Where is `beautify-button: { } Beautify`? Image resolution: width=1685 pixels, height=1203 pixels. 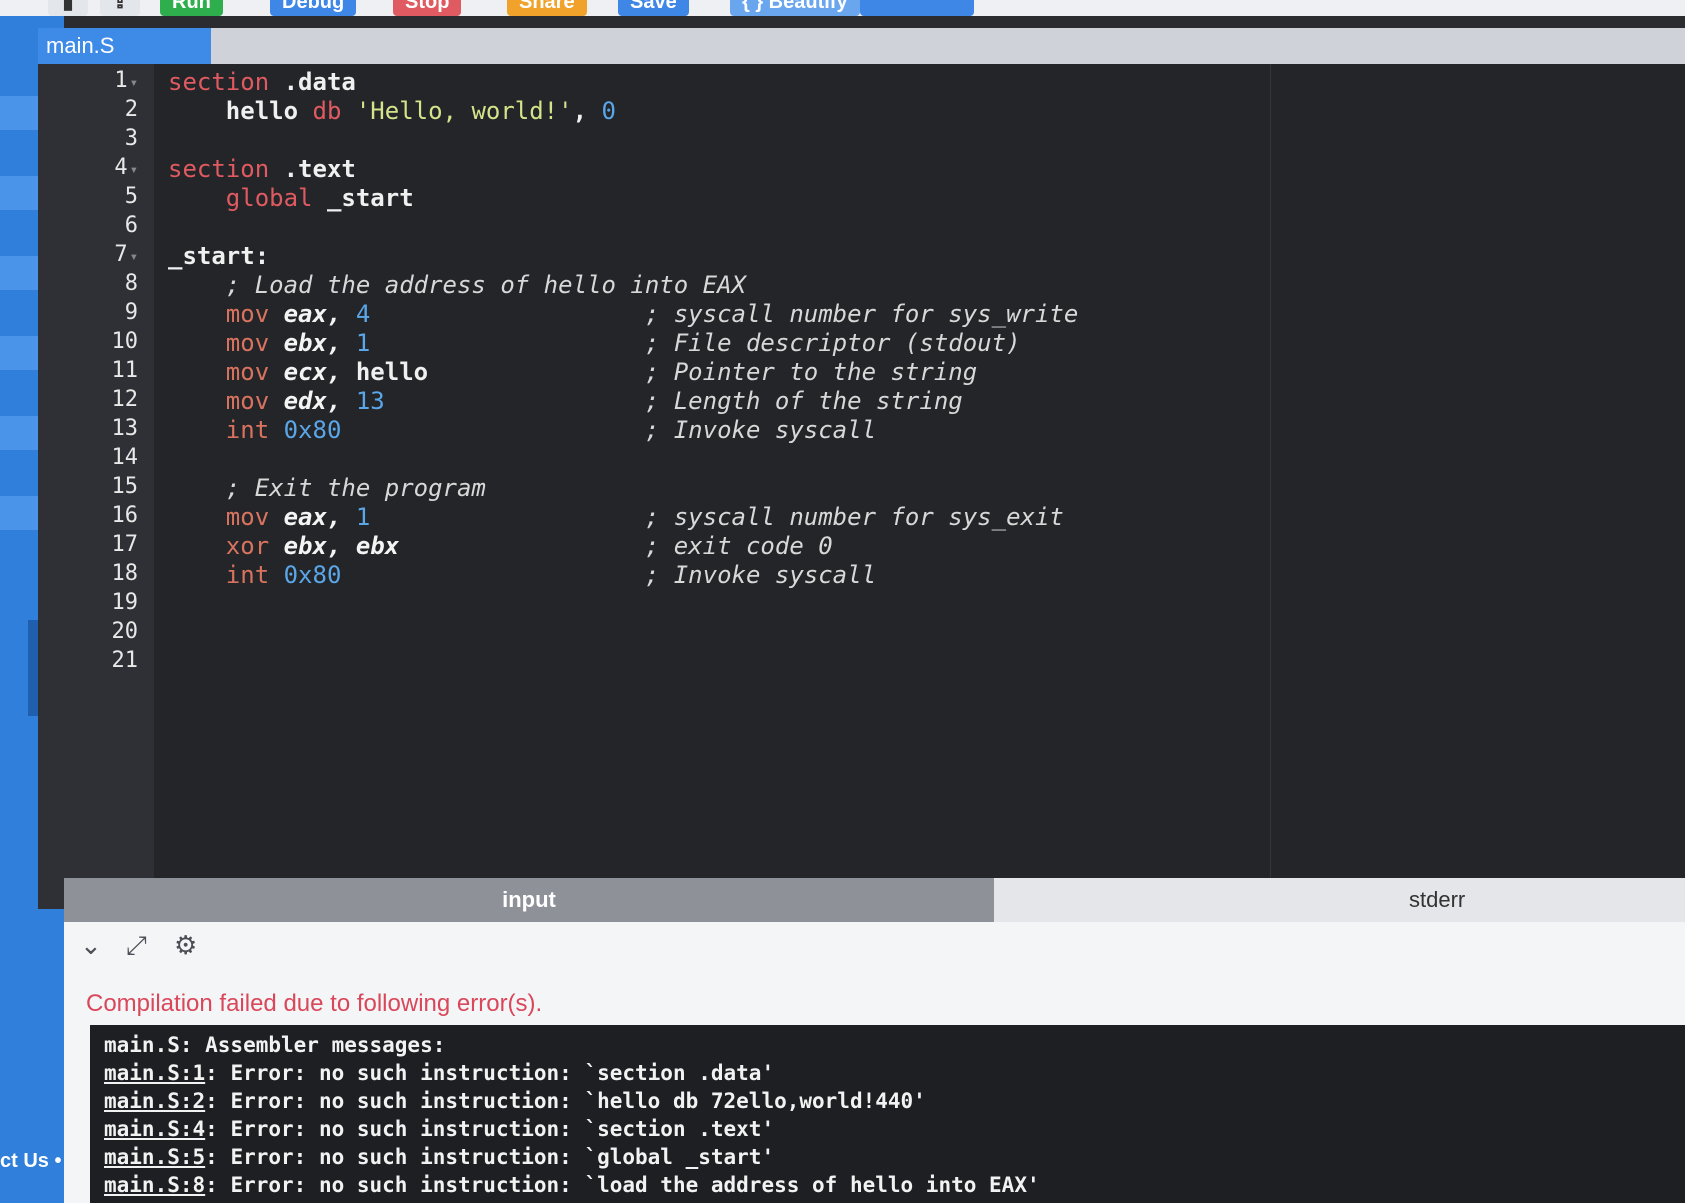 beautify-button: { } Beautify is located at coordinates (795, 8).